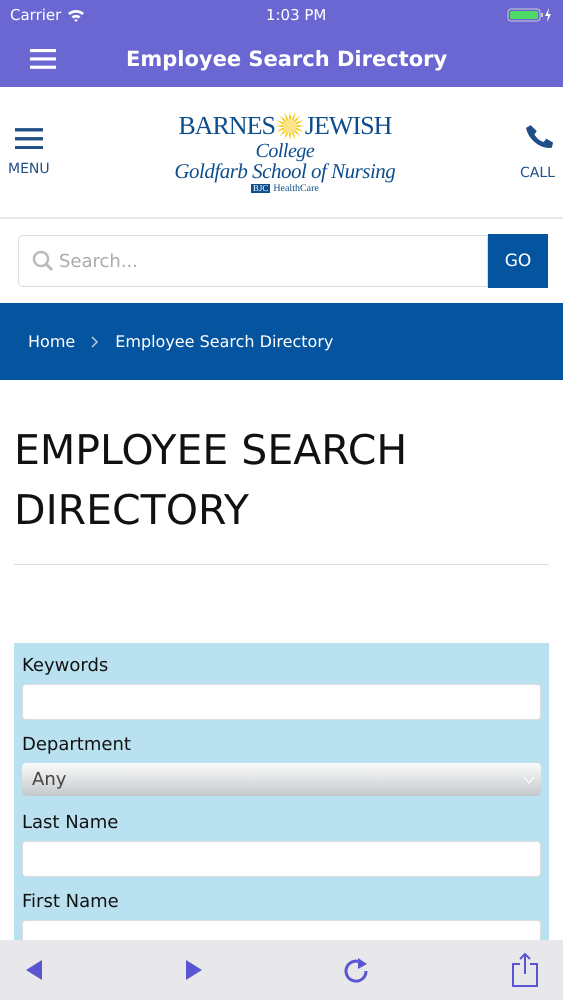 The image size is (563, 1000). Describe the element at coordinates (296, 189) in the screenshot. I see `logo-text: HealthCare` at that location.